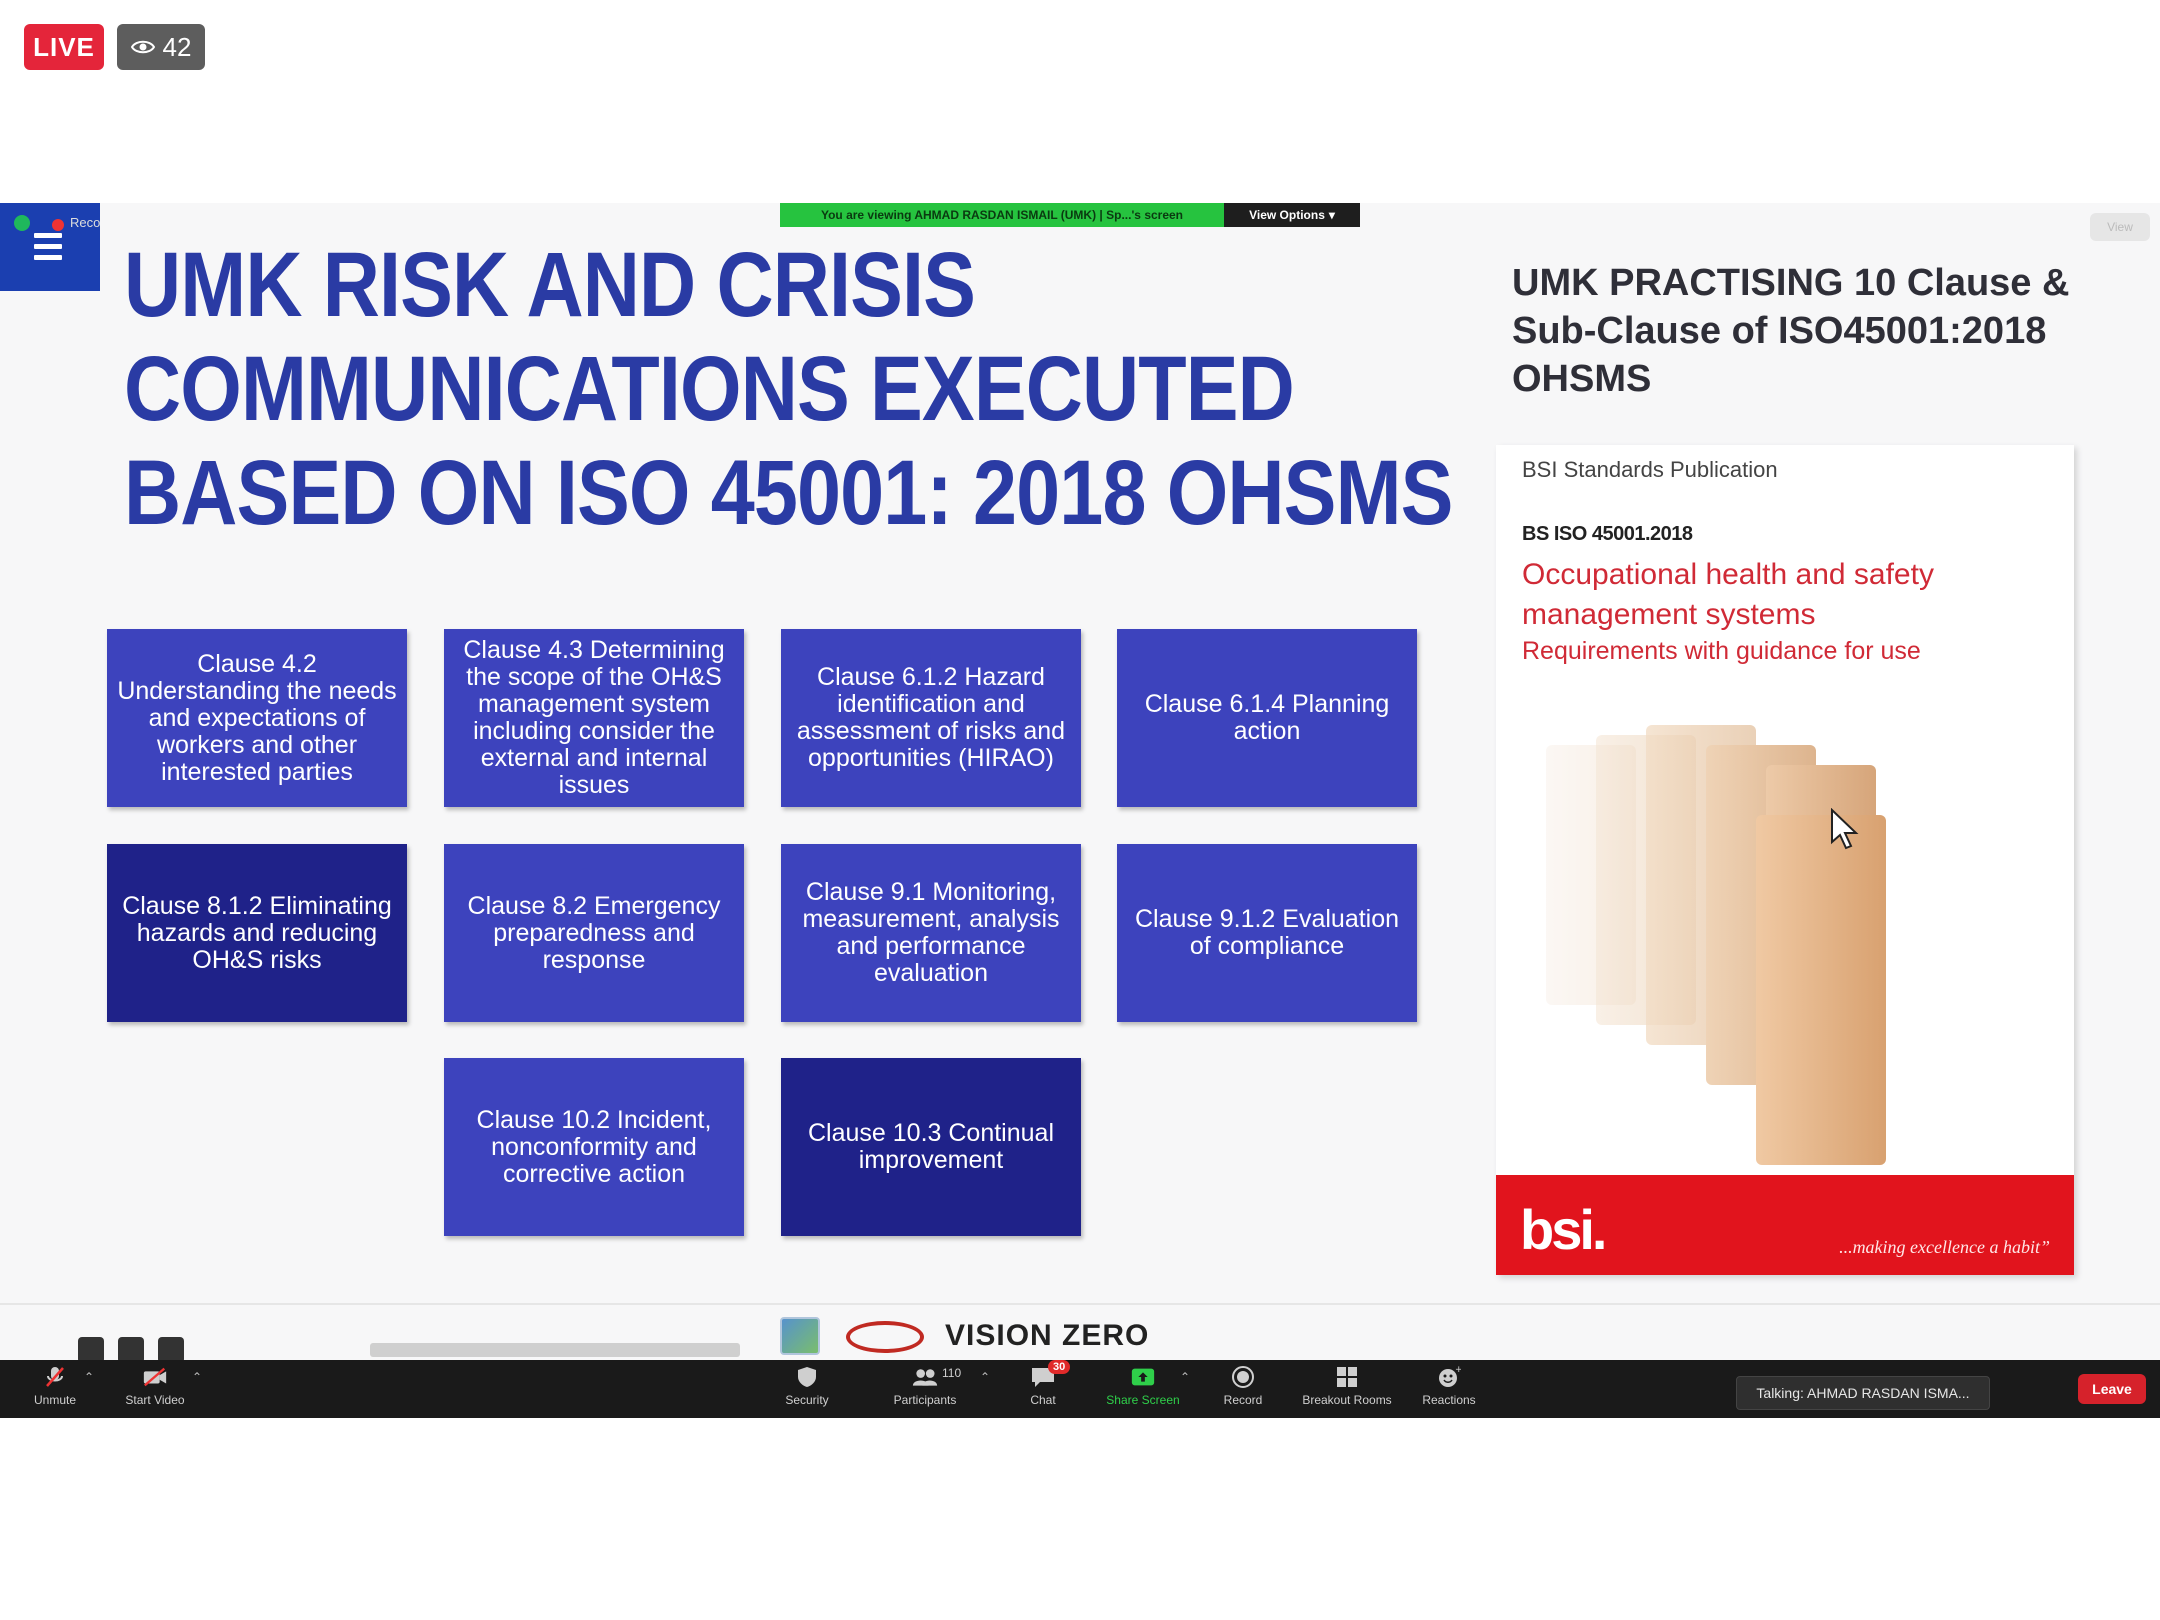 This screenshot has width=2160, height=1620. I want to click on bsi-tagline: ...making excellence a habit”, so click(1944, 1247).